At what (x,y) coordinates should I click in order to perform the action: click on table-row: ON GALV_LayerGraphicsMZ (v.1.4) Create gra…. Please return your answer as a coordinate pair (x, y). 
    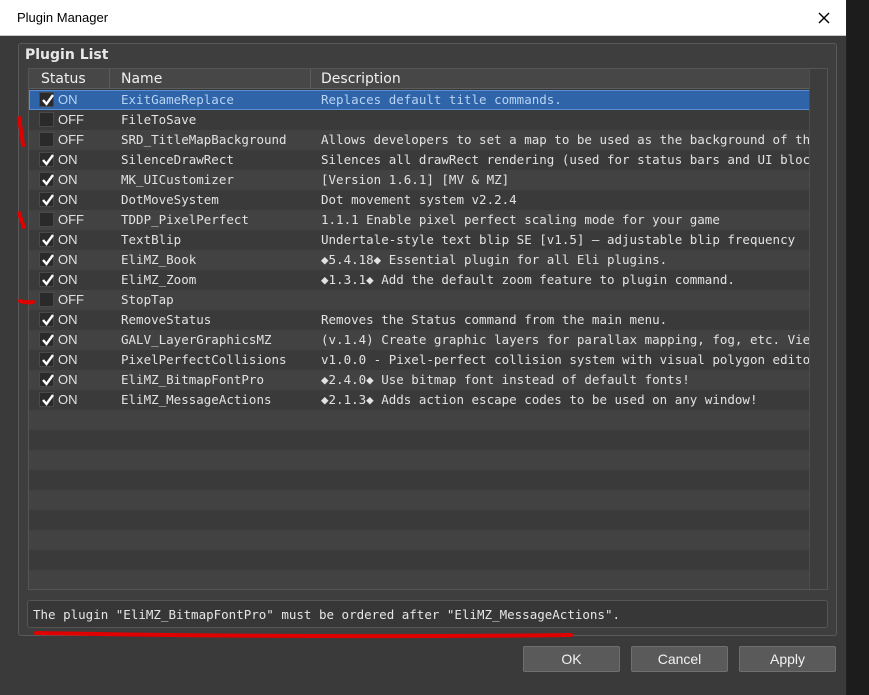
    Looking at the image, I should click on (428, 340).